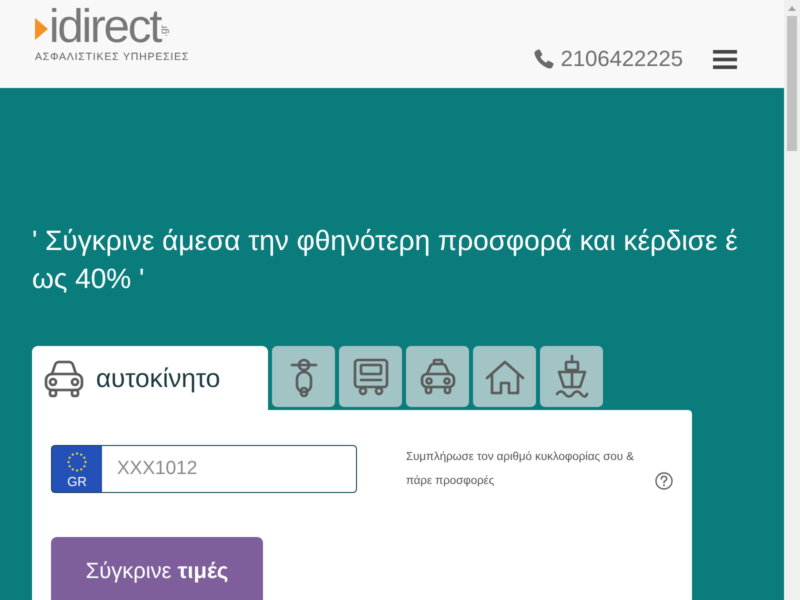  Describe the element at coordinates (77, 481) in the screenshot. I see `country-code: GR` at that location.